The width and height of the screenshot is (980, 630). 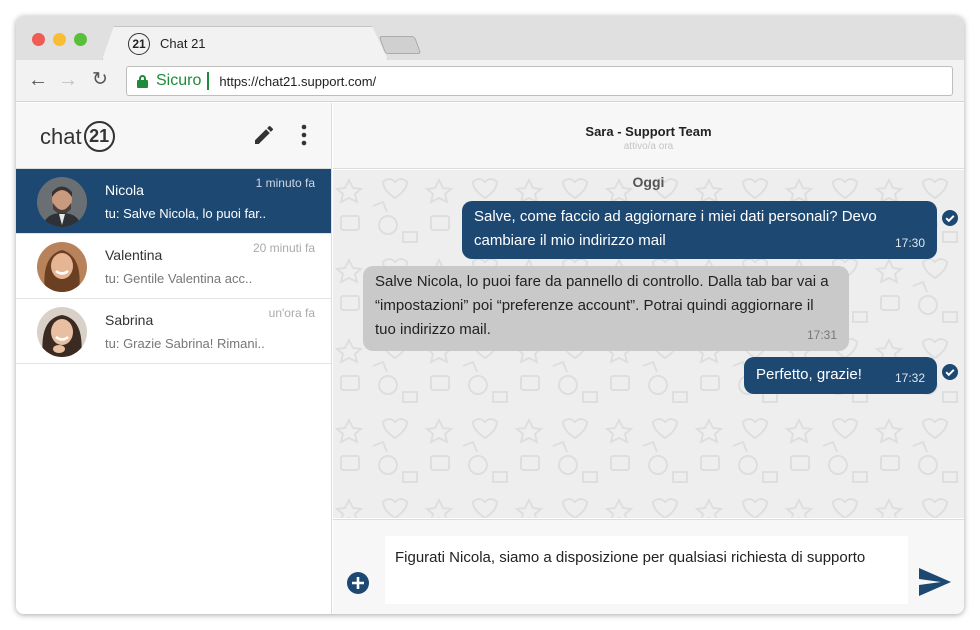 I want to click on tab-title: Chat 21, so click(x=183, y=43).